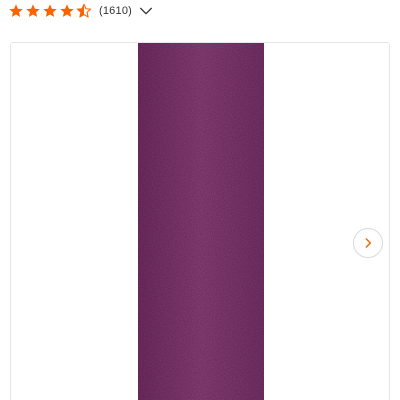 The width and height of the screenshot is (400, 400). I want to click on next-image-button, so click(368, 243).